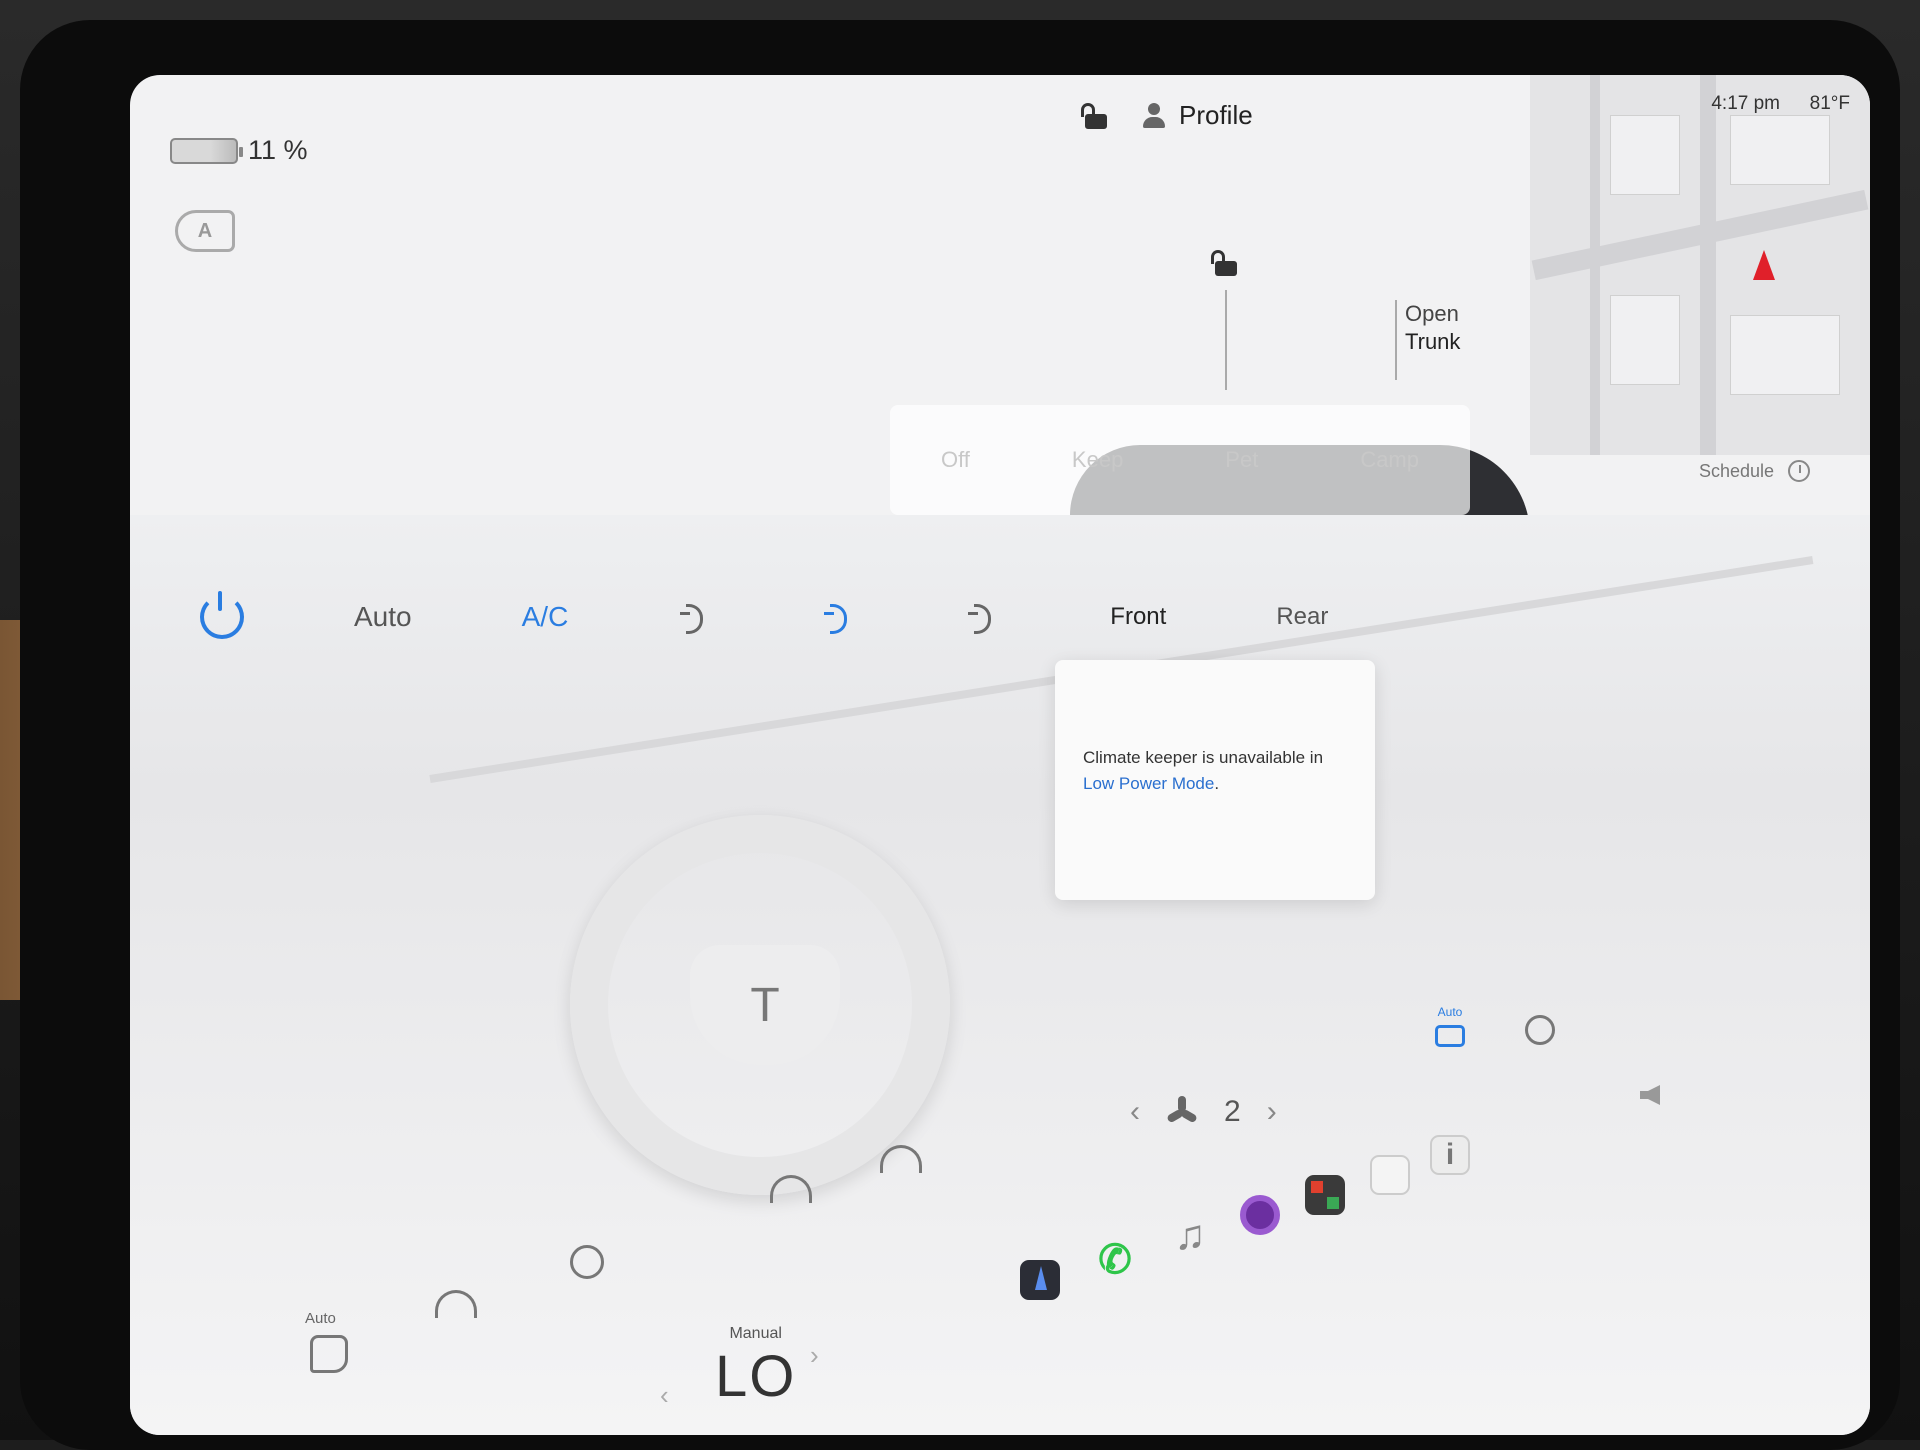 The width and height of the screenshot is (1920, 1450). I want to click on schedule-button: Schedule, so click(1754, 471).